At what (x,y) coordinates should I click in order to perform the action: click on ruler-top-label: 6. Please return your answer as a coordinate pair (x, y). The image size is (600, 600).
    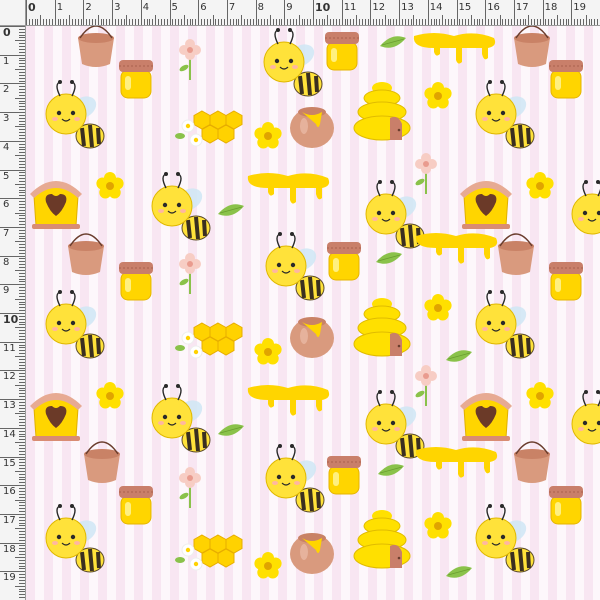
    Looking at the image, I should click on (203, 7).